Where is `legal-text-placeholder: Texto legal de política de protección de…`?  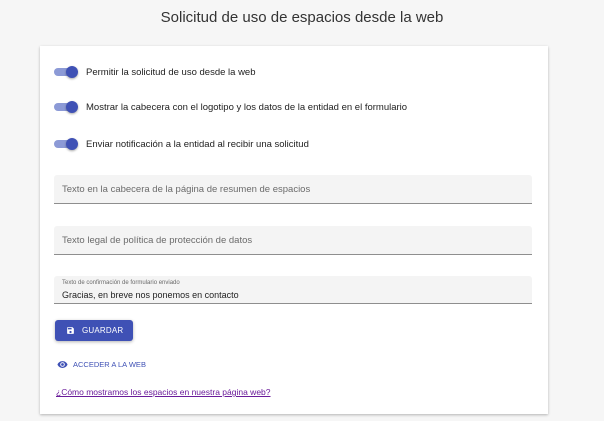
legal-text-placeholder: Texto legal de política de protección de… is located at coordinates (157, 240).